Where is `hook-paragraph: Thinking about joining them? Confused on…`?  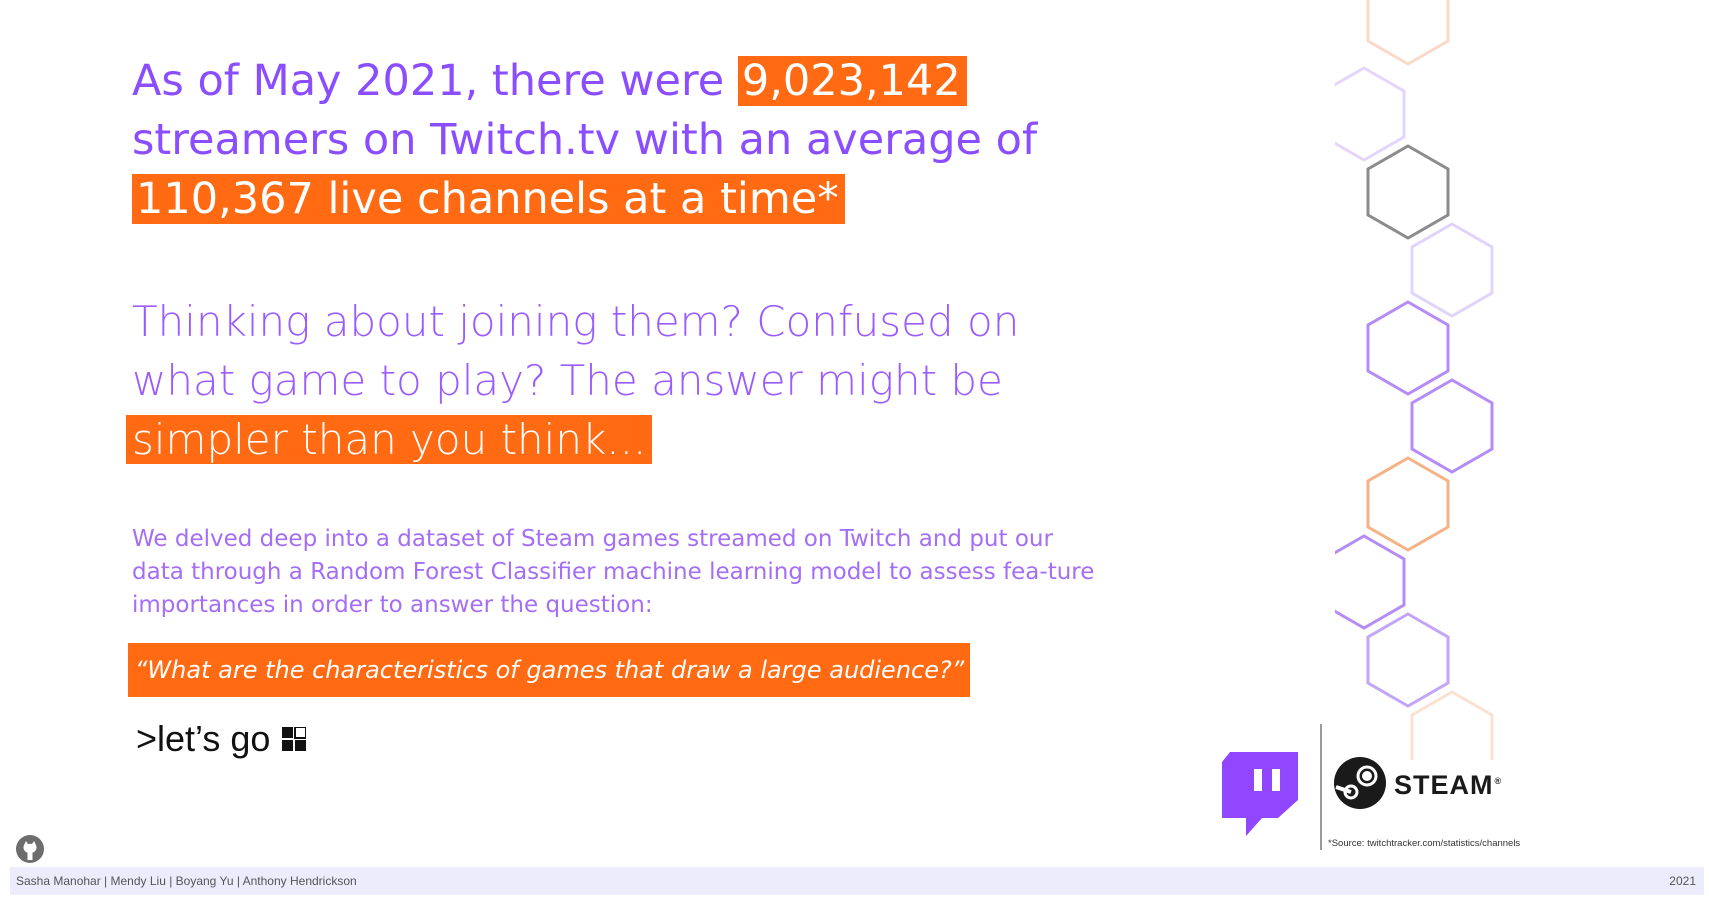 hook-paragraph: Thinking about joining them? Confused on… is located at coordinates (629, 380).